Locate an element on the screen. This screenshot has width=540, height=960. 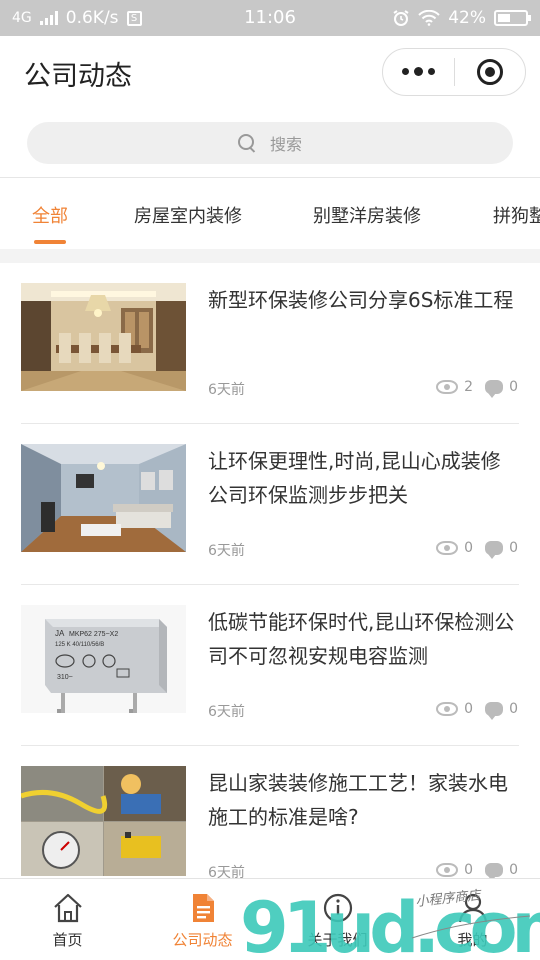
tabbar-home: 首页 is located at coordinates (67, 919).